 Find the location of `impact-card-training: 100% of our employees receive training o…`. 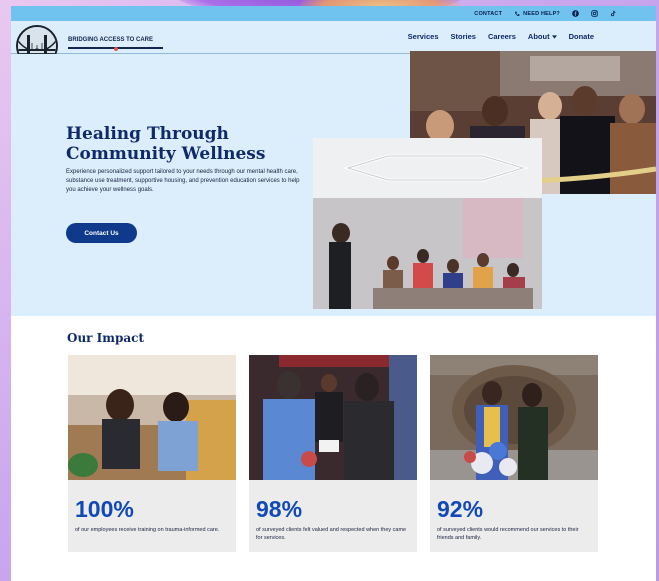

impact-card-training: 100% of our employees receive training o… is located at coordinates (152, 453).